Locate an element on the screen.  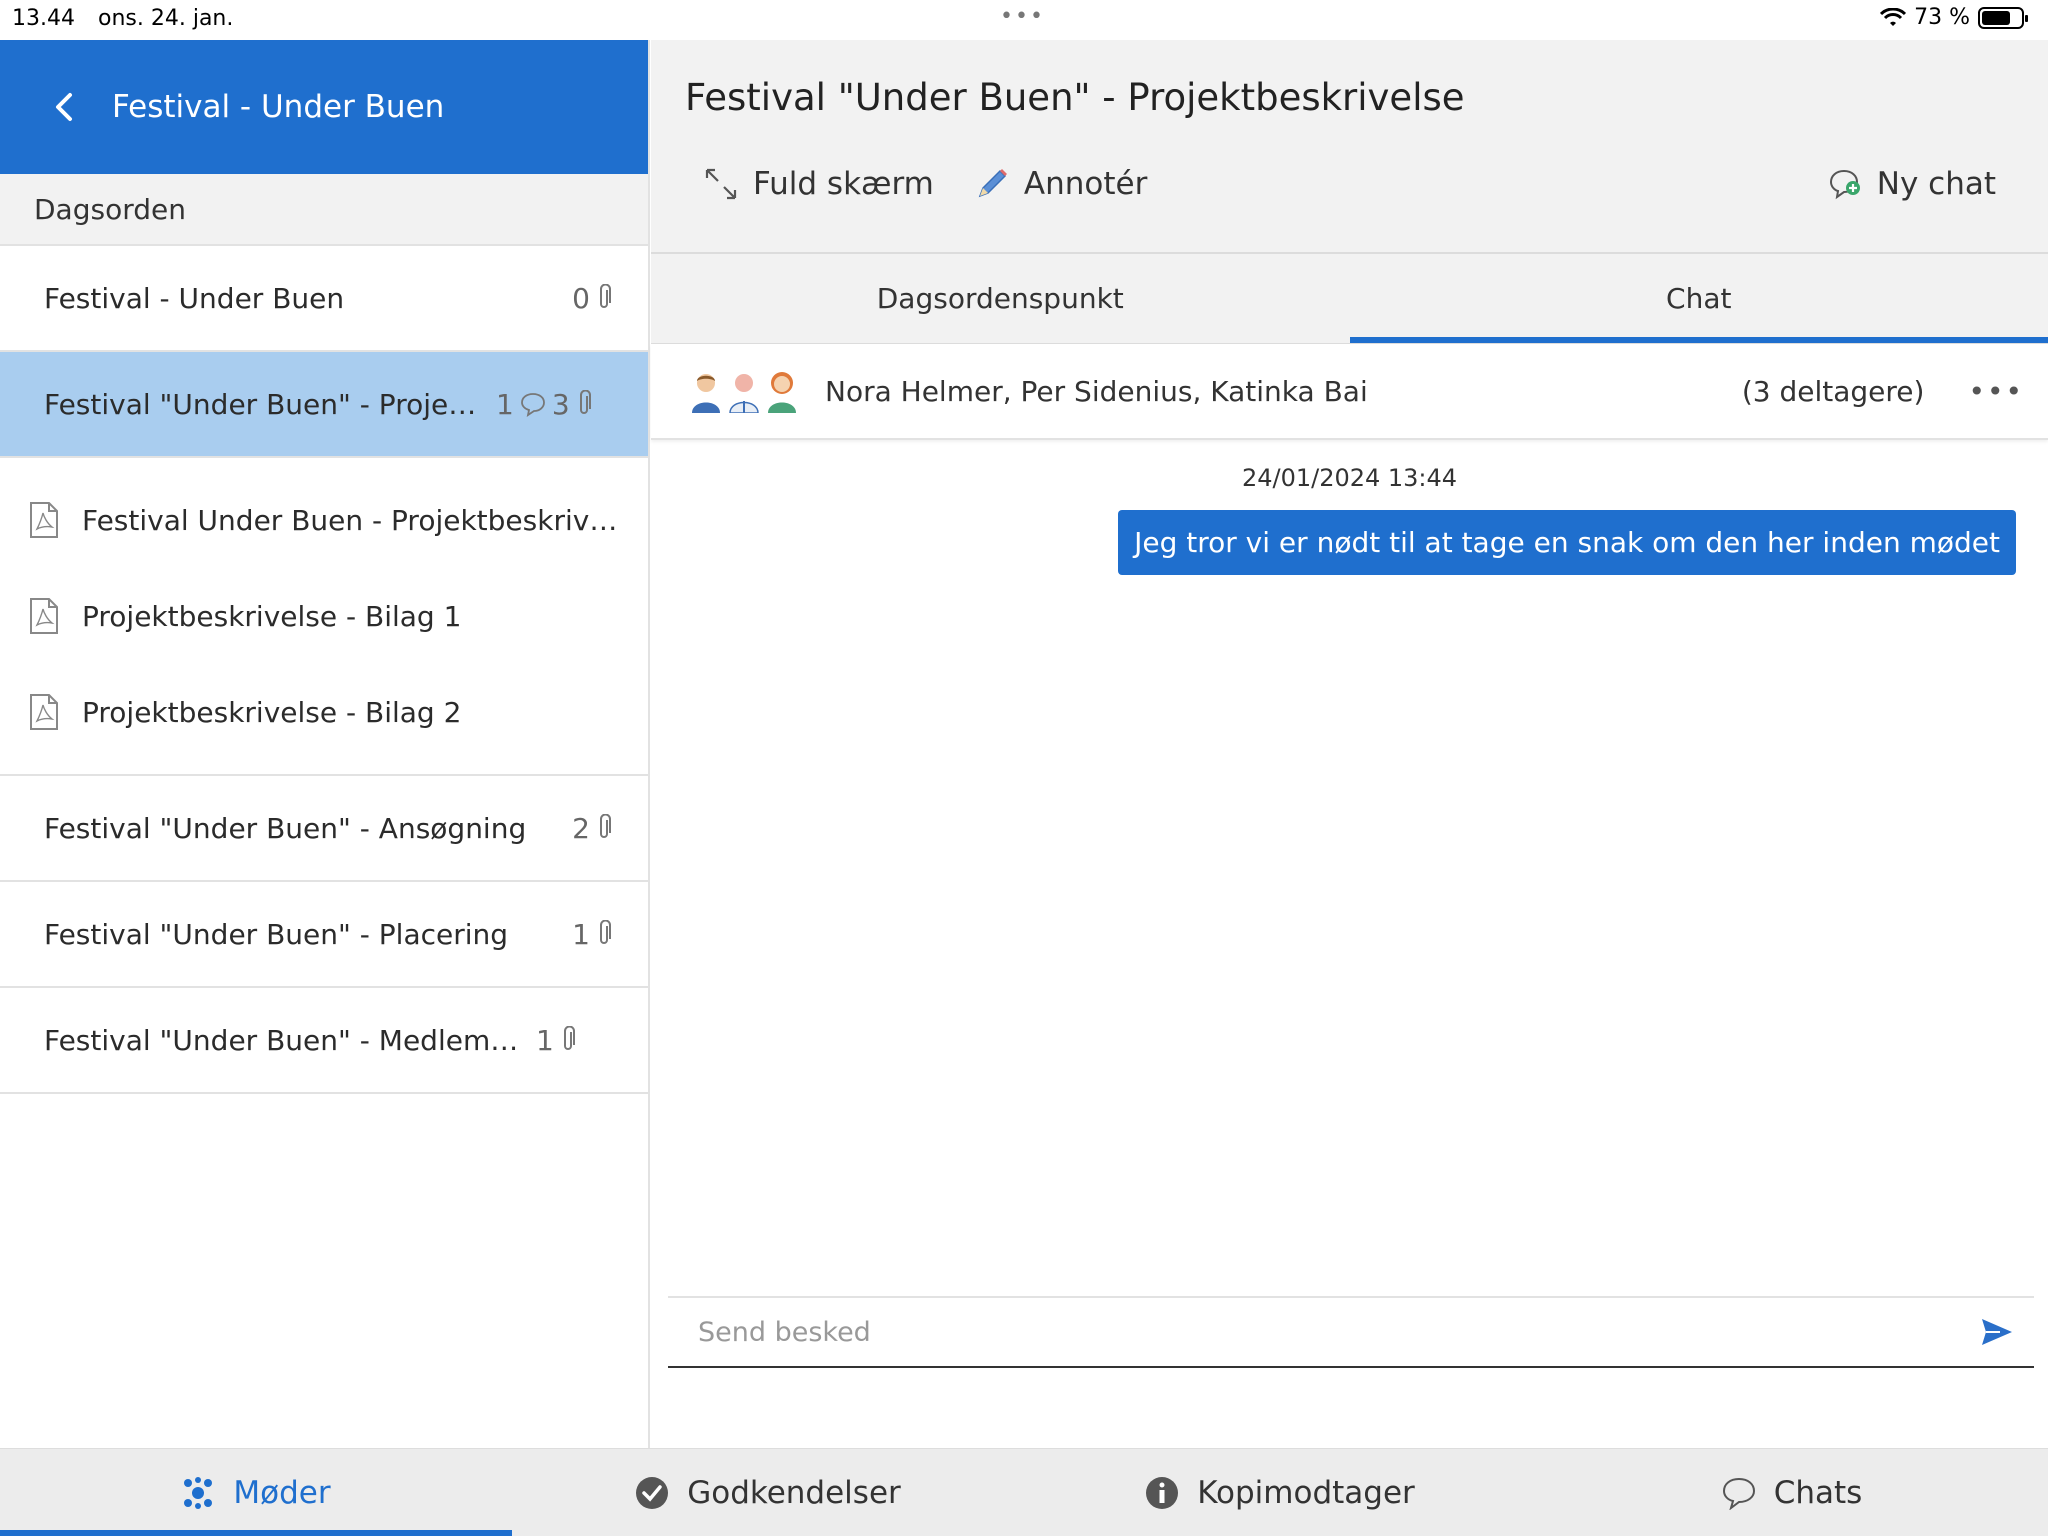
annotate-button: Annotér is located at coordinates (1060, 184).